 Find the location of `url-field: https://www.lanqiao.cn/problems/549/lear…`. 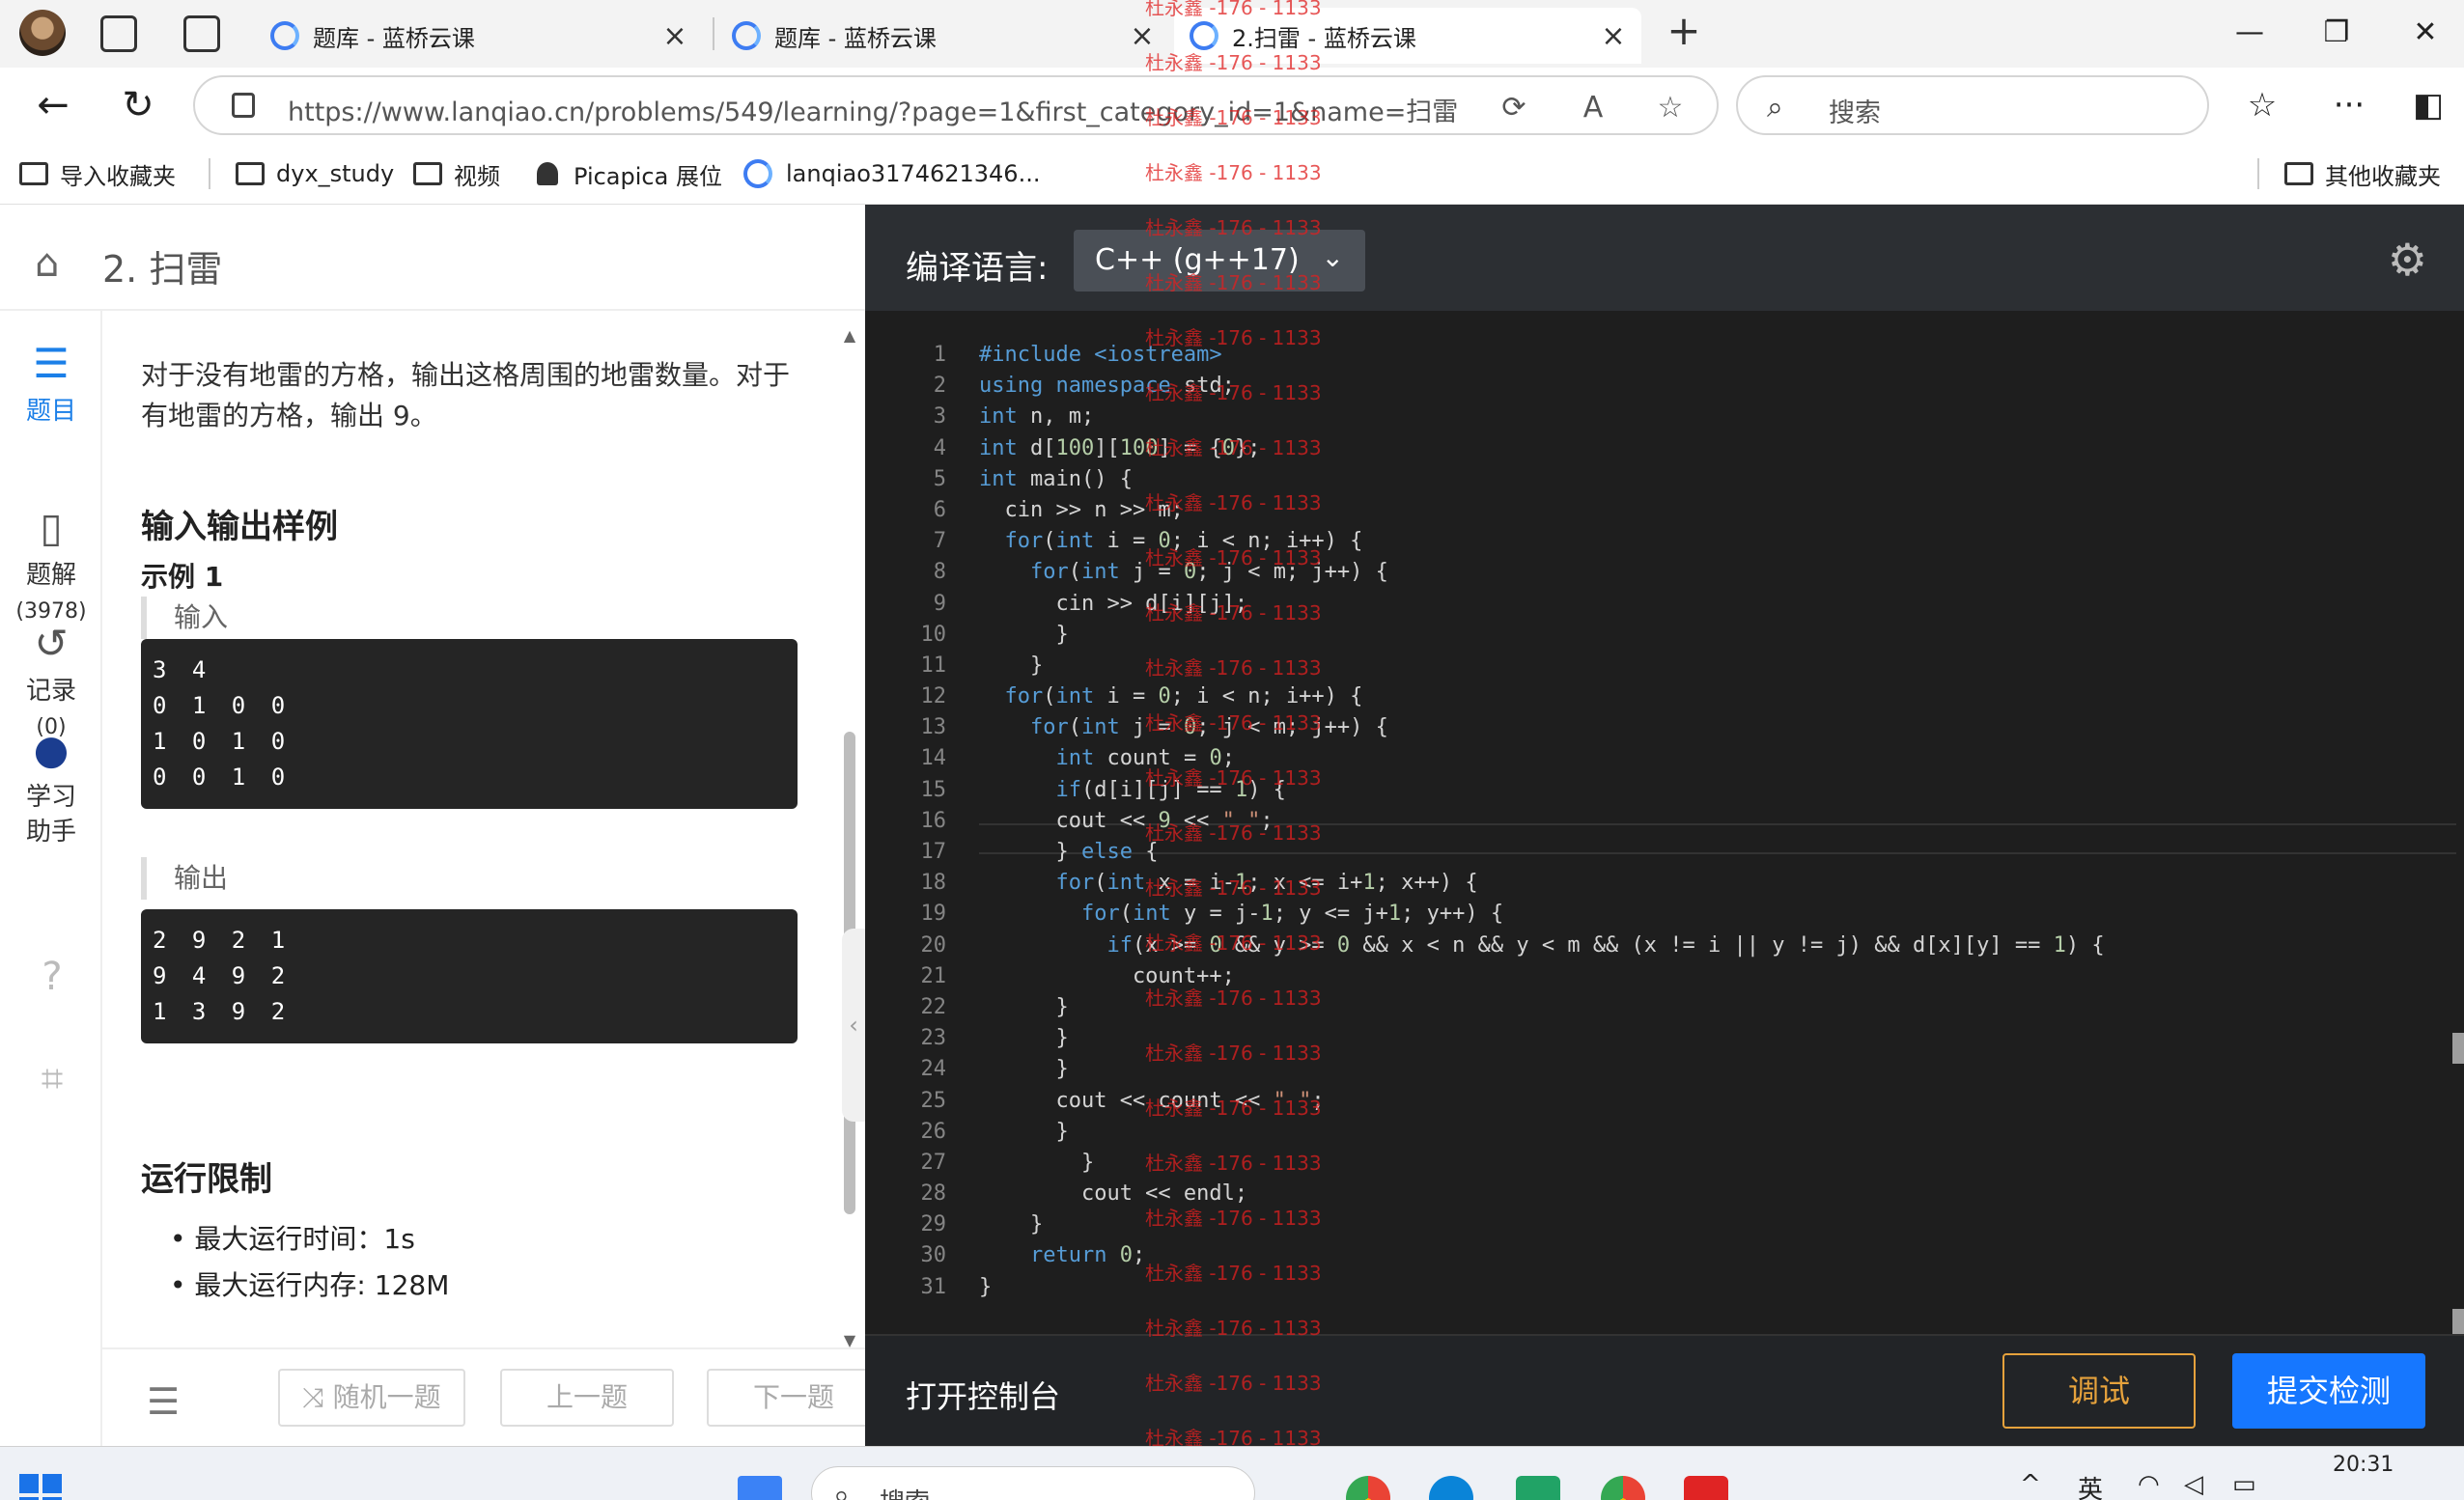

url-field: https://www.lanqiao.cn/problems/549/lear… is located at coordinates (956, 105).